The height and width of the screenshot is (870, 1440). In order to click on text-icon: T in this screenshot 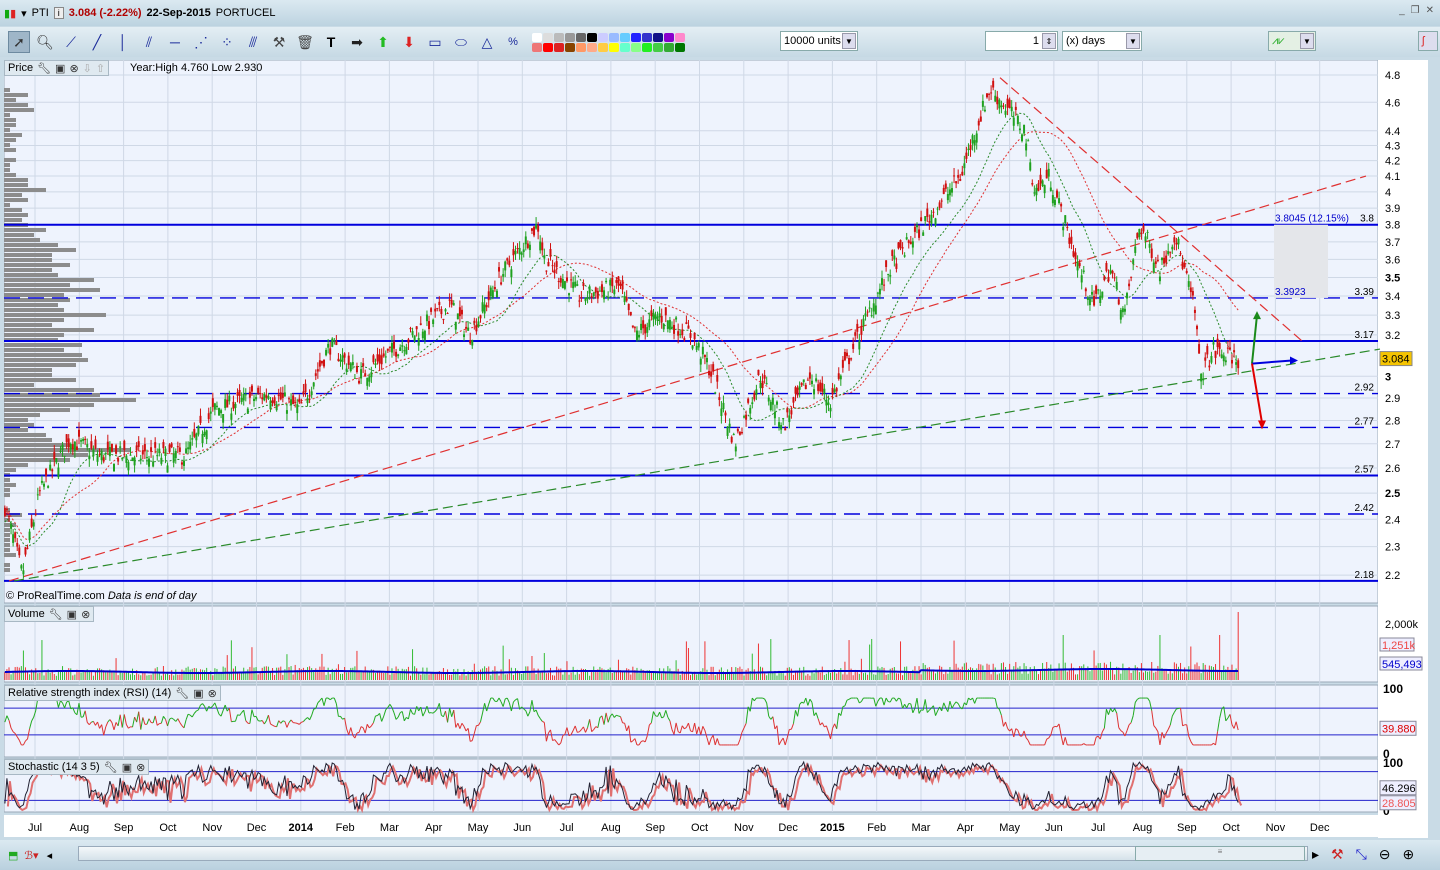, I will do `click(331, 42)`.